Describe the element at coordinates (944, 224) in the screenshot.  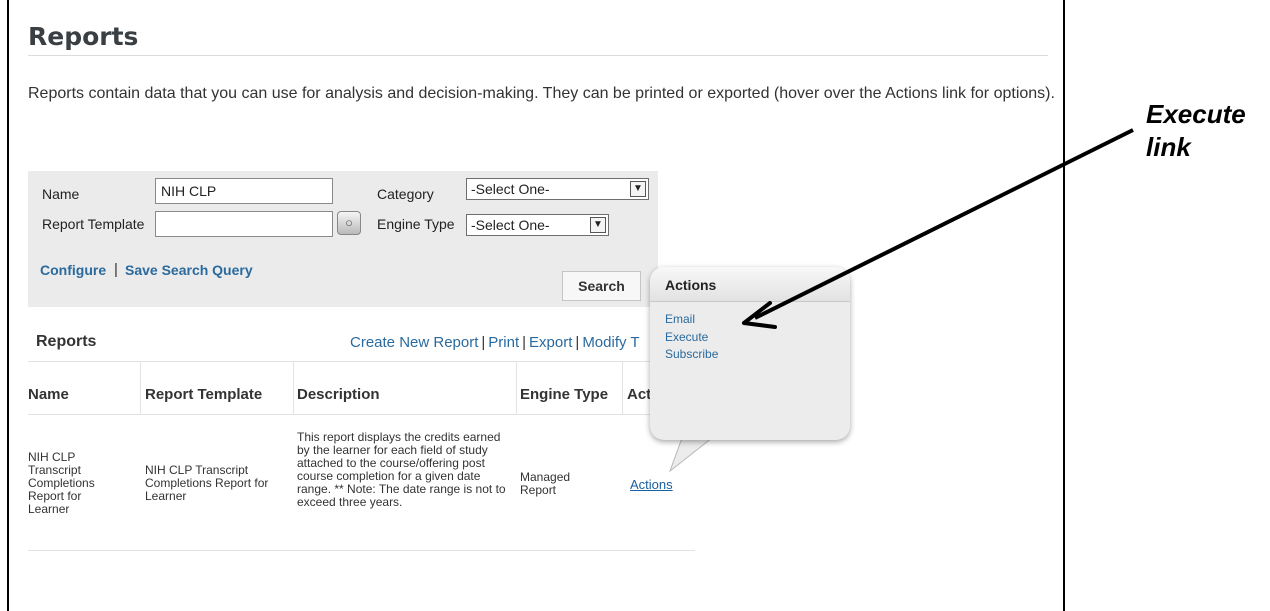
I see `callout-arrow-line` at that location.